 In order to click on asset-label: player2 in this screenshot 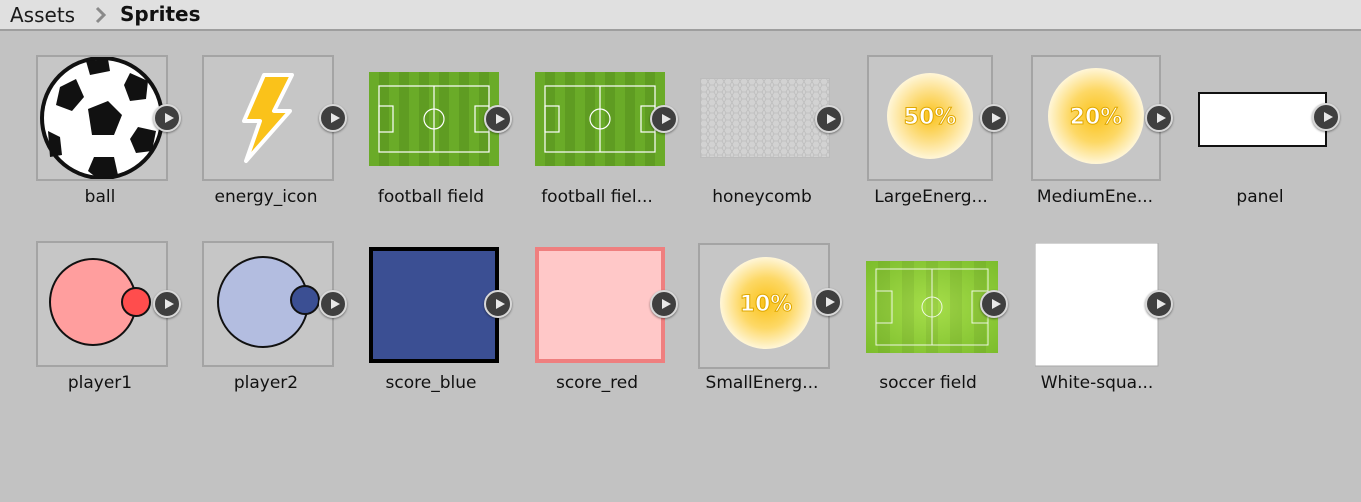, I will do `click(266, 383)`.